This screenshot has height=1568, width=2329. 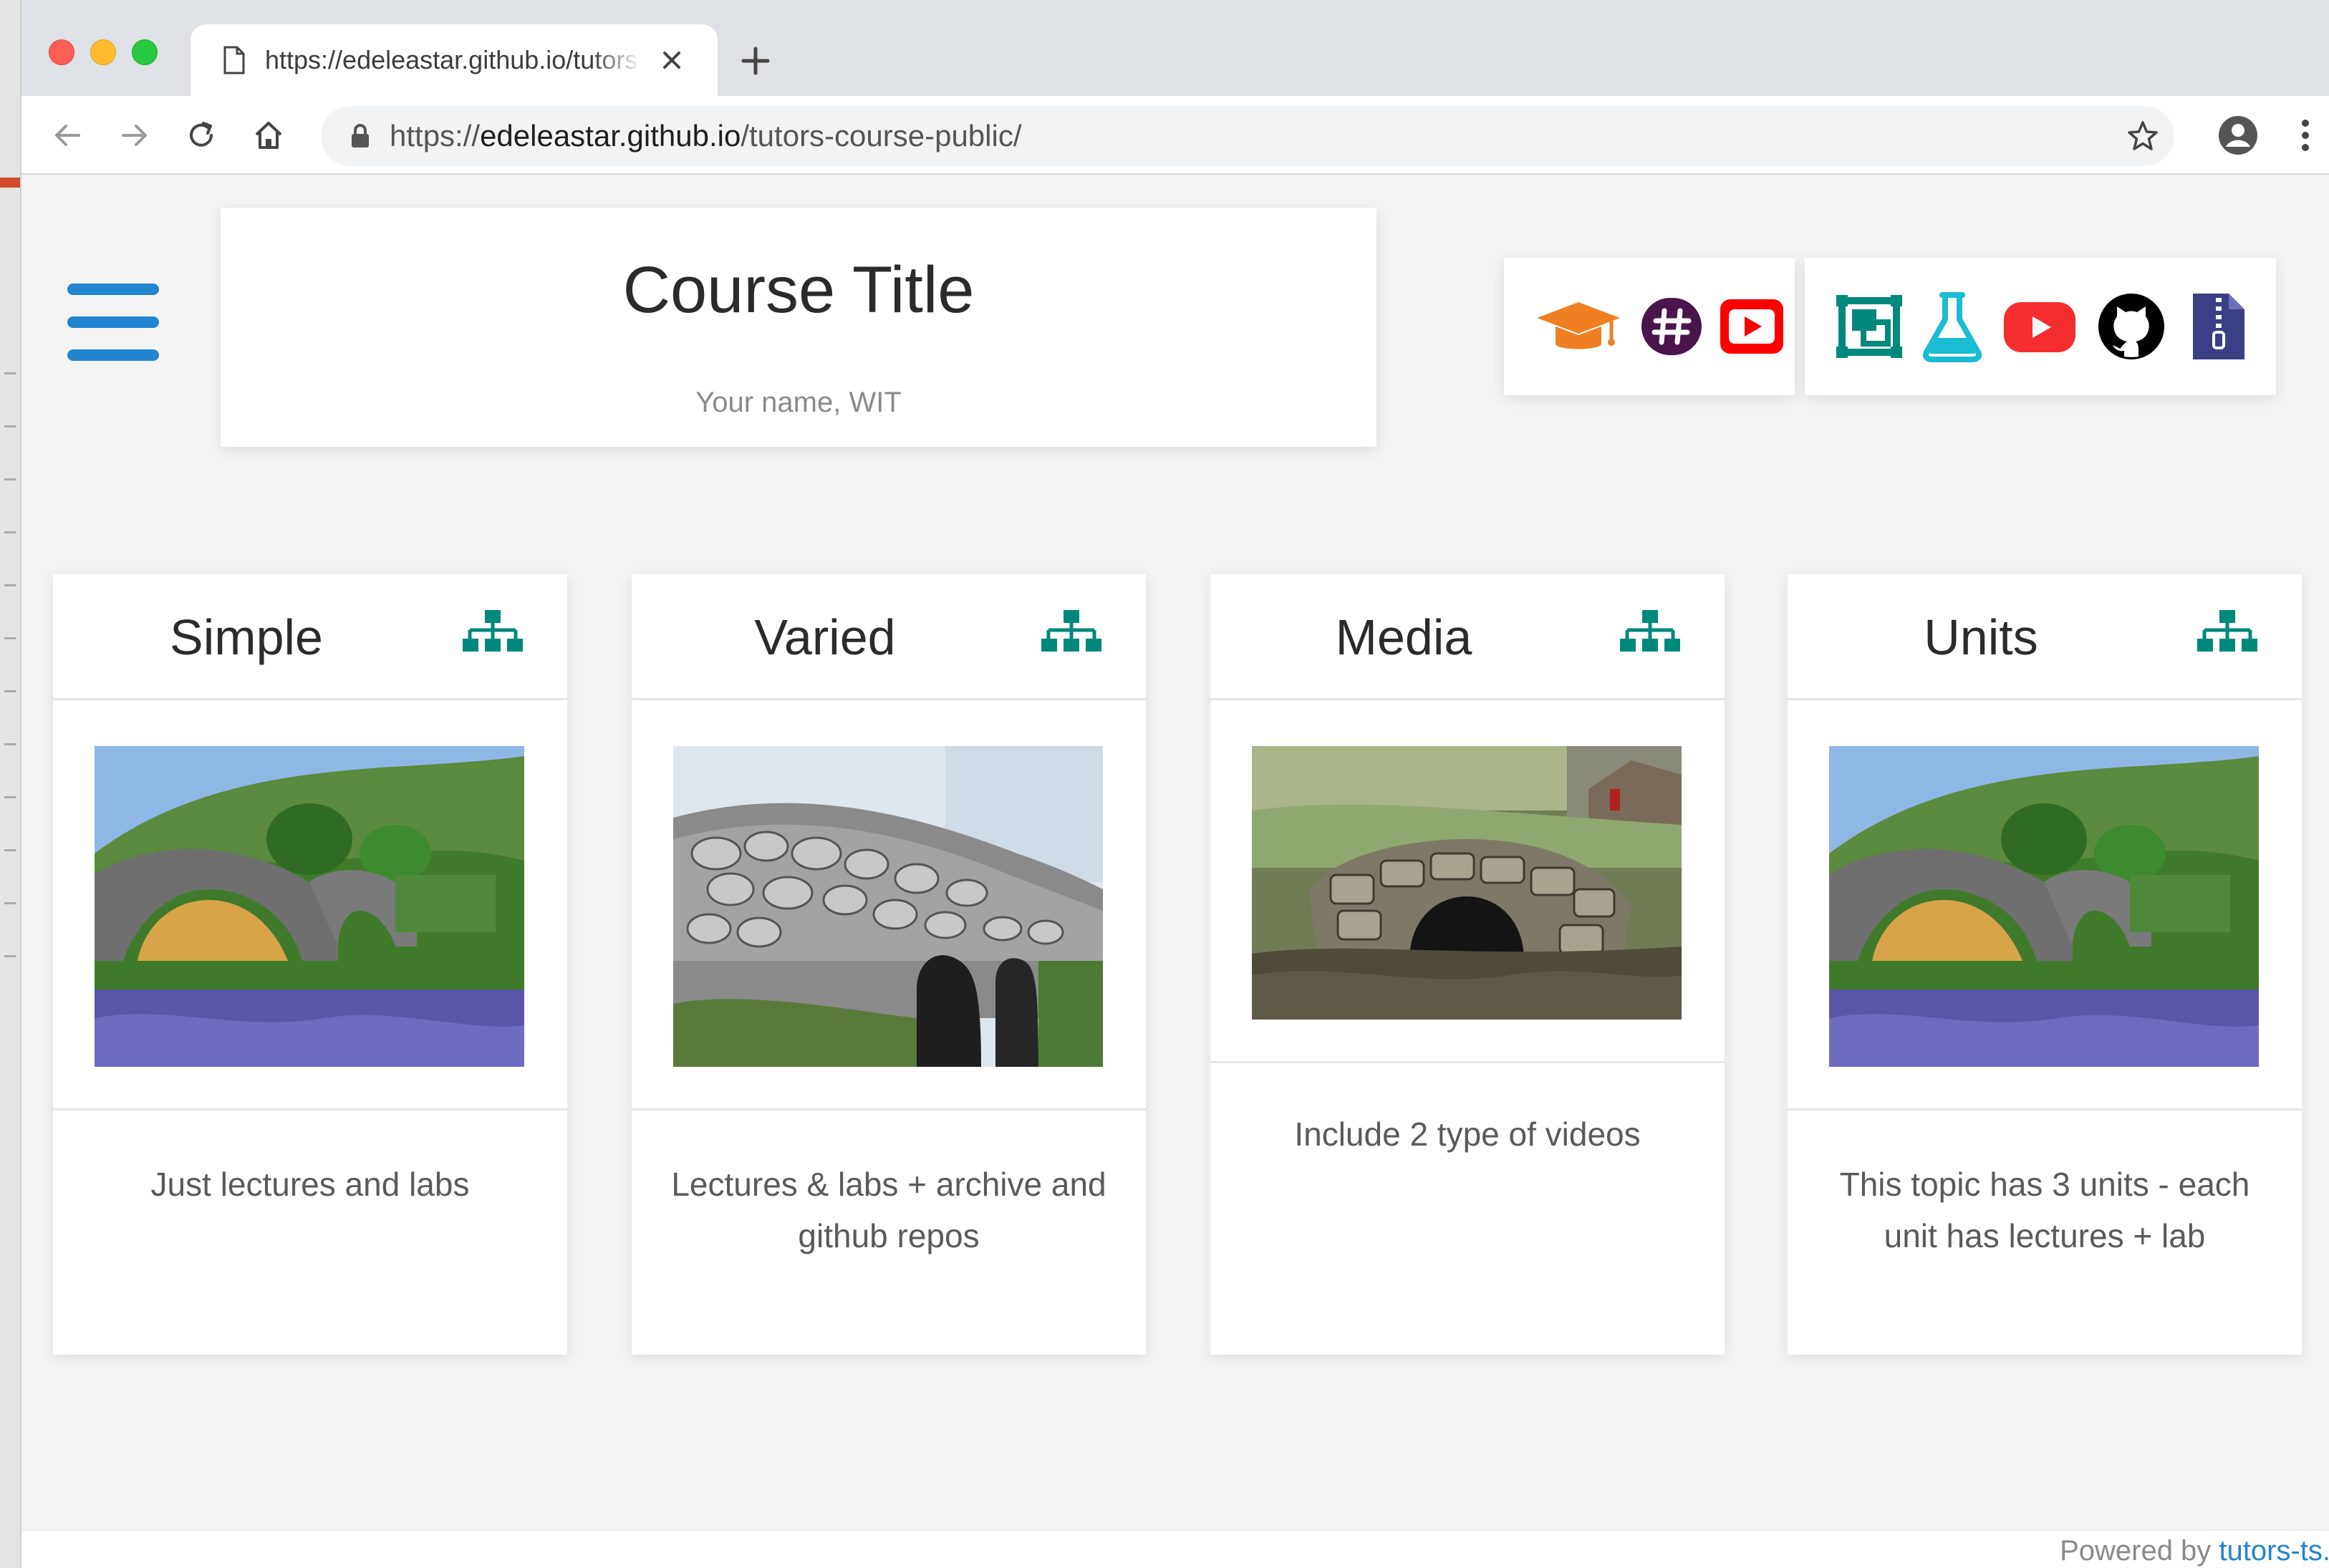 I want to click on card-header: Varied, so click(x=889, y=637).